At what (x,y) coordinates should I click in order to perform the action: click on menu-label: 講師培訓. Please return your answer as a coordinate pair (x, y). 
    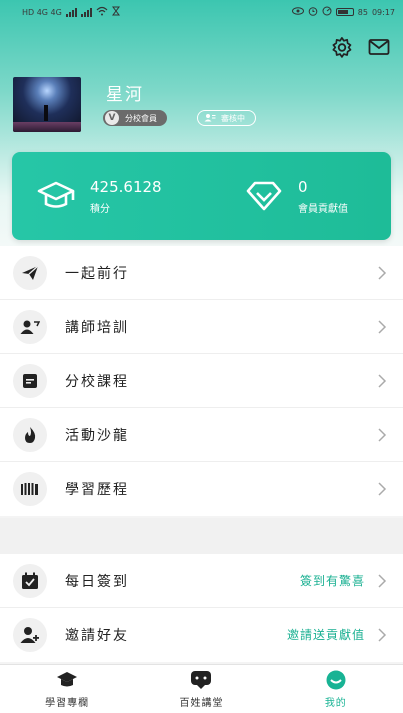
    Looking at the image, I should click on (97, 327).